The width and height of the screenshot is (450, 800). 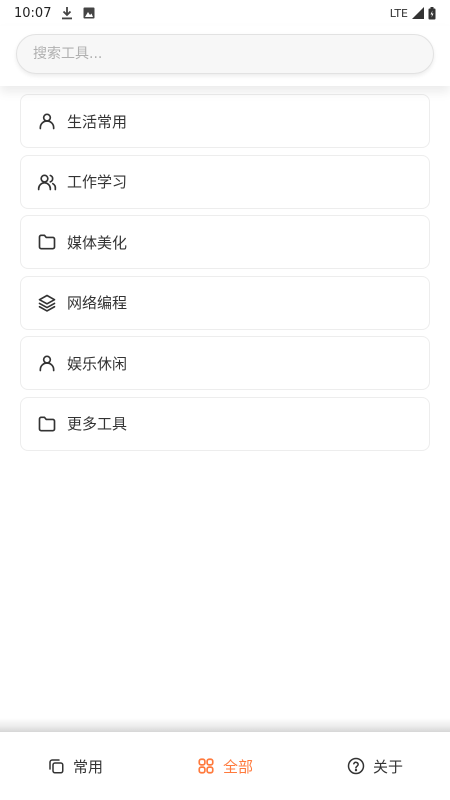 I want to click on status-bar: 10:07 LTE, so click(x=225, y=13).